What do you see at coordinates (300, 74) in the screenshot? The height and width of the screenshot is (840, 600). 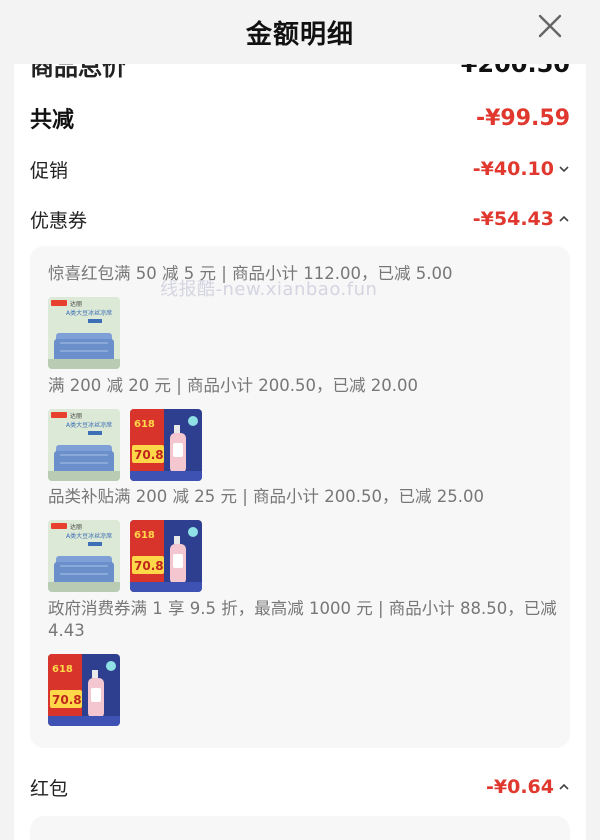 I see `total-price-row: 商品总价 ¥200.50` at bounding box center [300, 74].